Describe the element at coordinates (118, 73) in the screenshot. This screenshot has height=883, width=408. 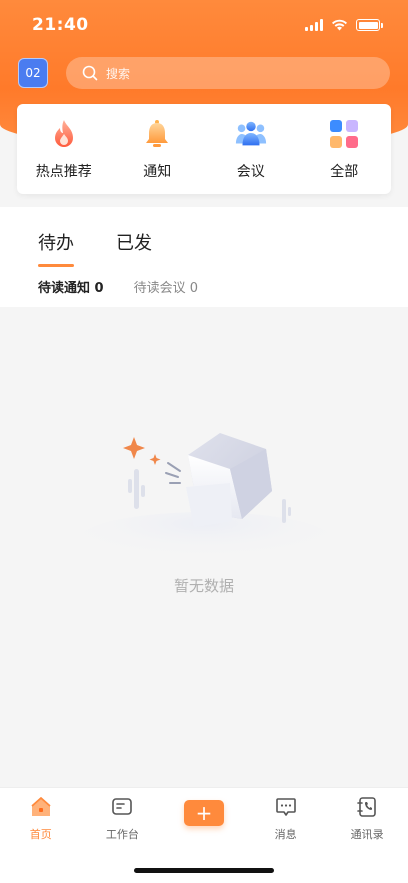
I see `search-placeholder: 搜索` at that location.